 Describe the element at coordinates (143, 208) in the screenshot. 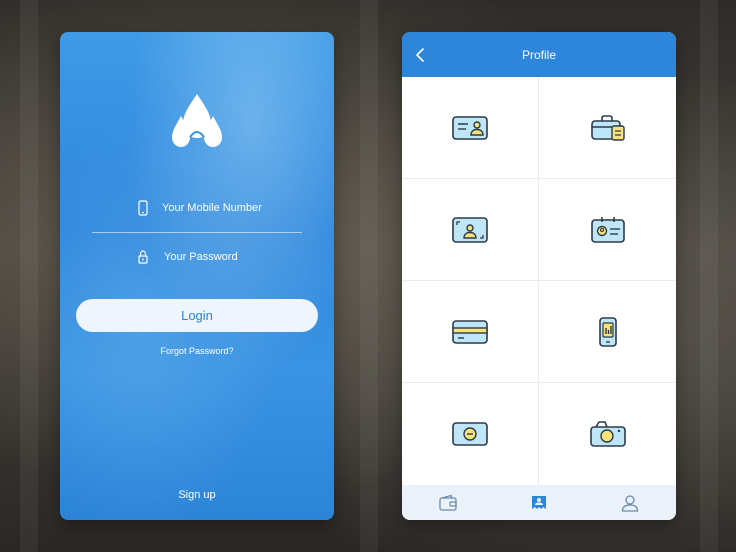

I see `phone-icon` at that location.